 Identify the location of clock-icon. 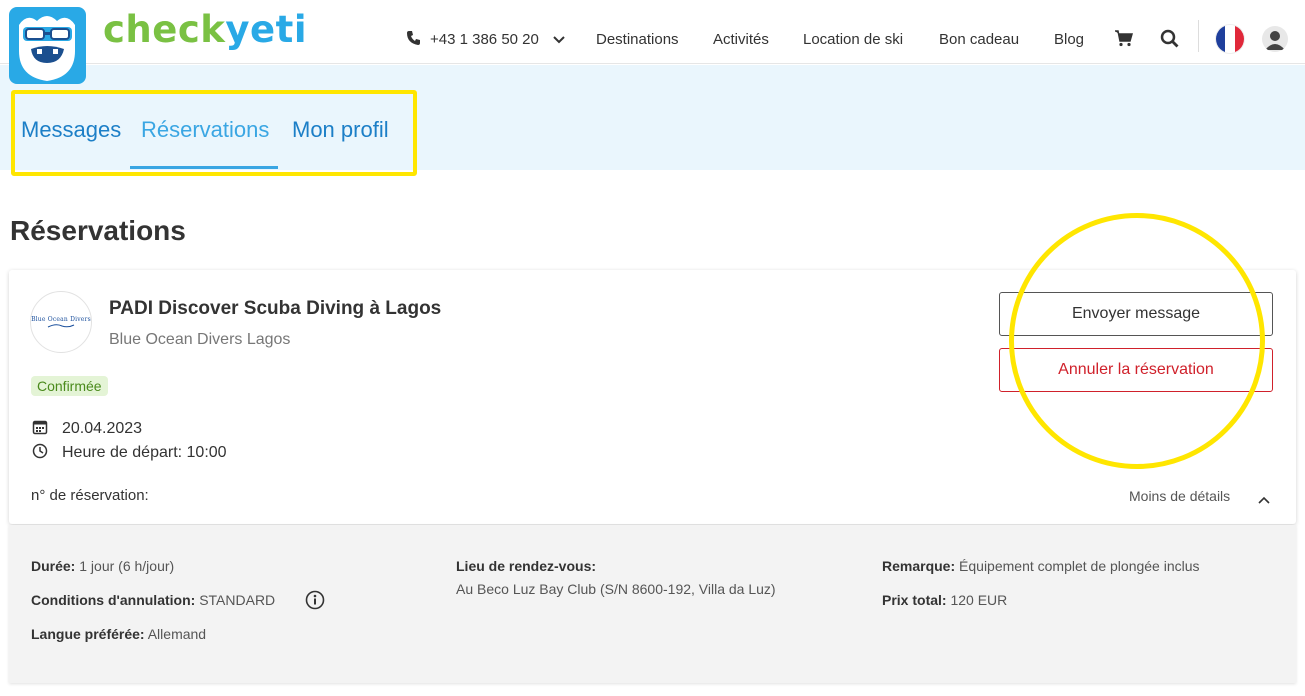
(40, 453).